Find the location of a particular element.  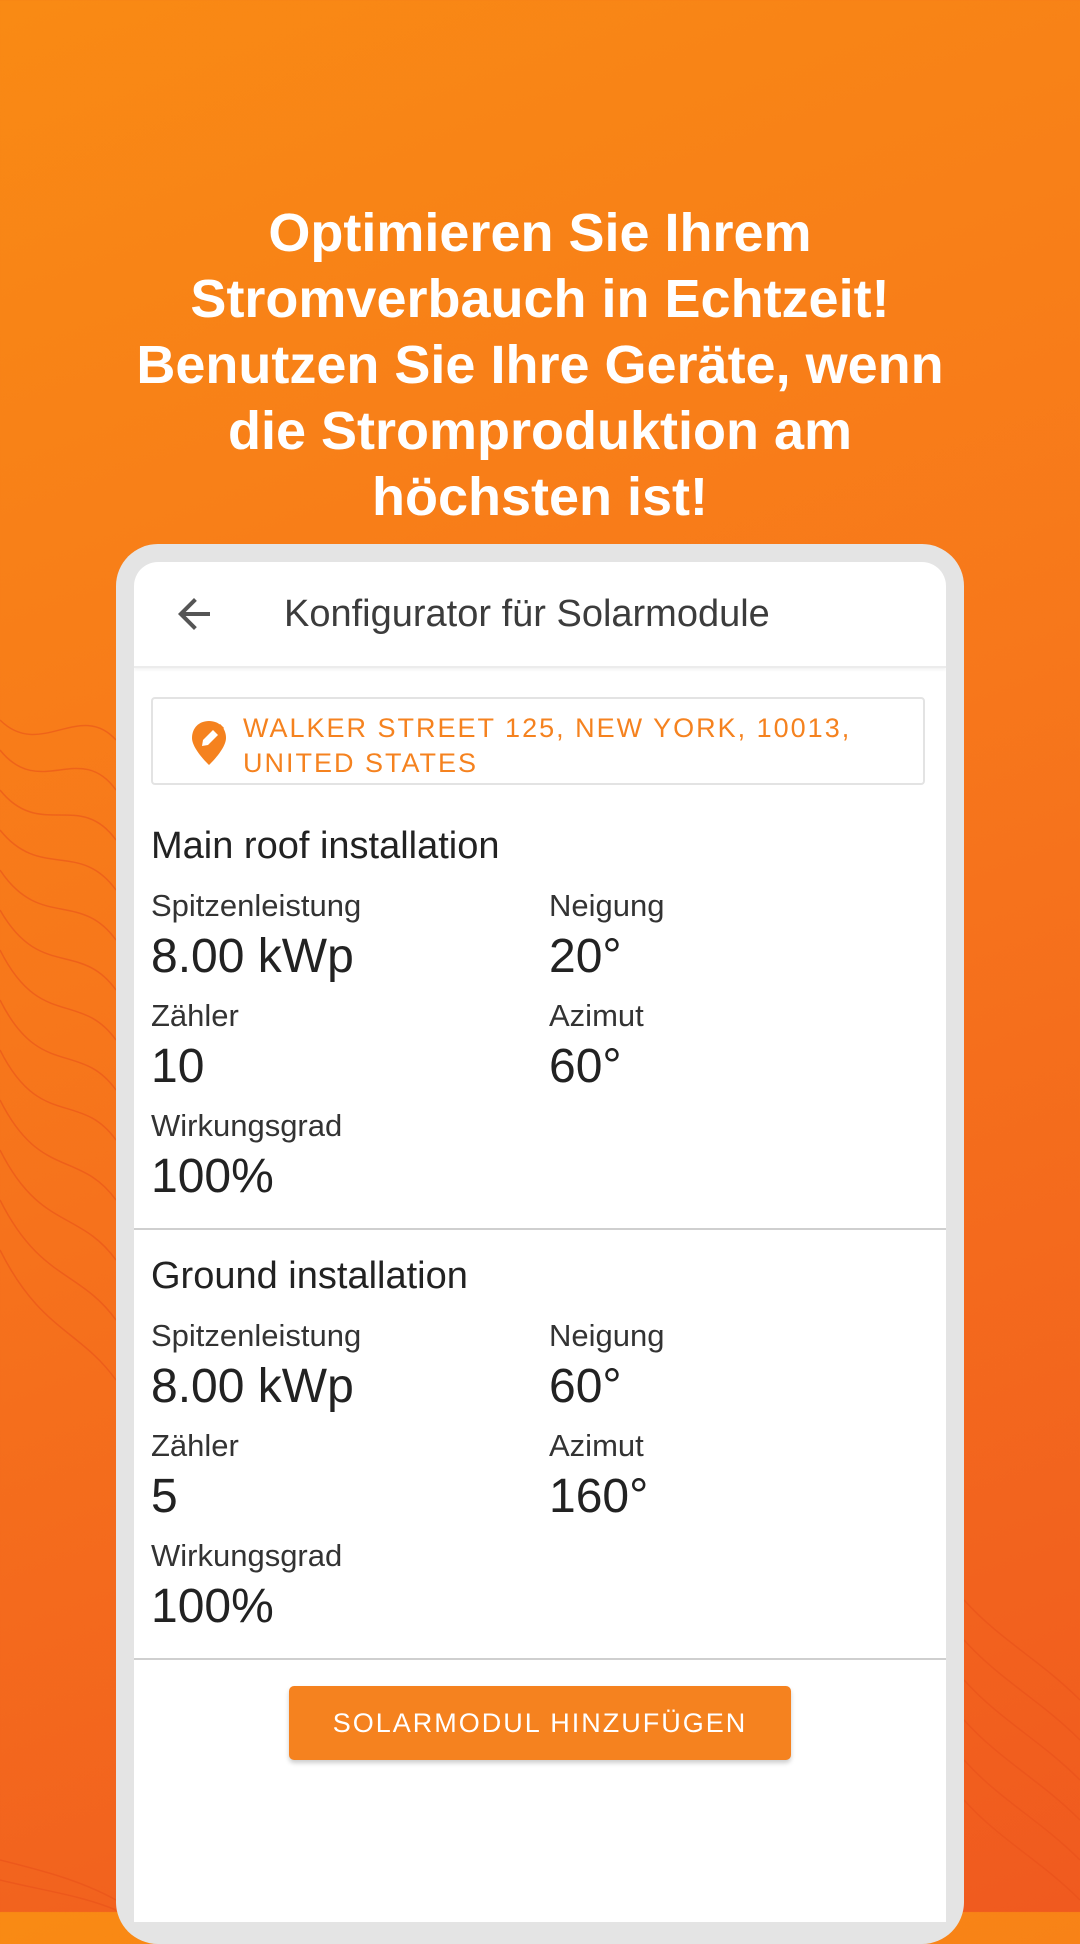

app-bar: Konfigurator für Solarmodule is located at coordinates (540, 615).